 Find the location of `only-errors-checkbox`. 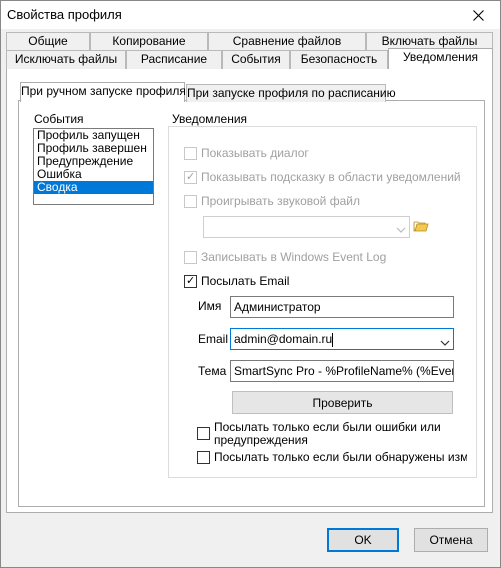

only-errors-checkbox is located at coordinates (203, 433).